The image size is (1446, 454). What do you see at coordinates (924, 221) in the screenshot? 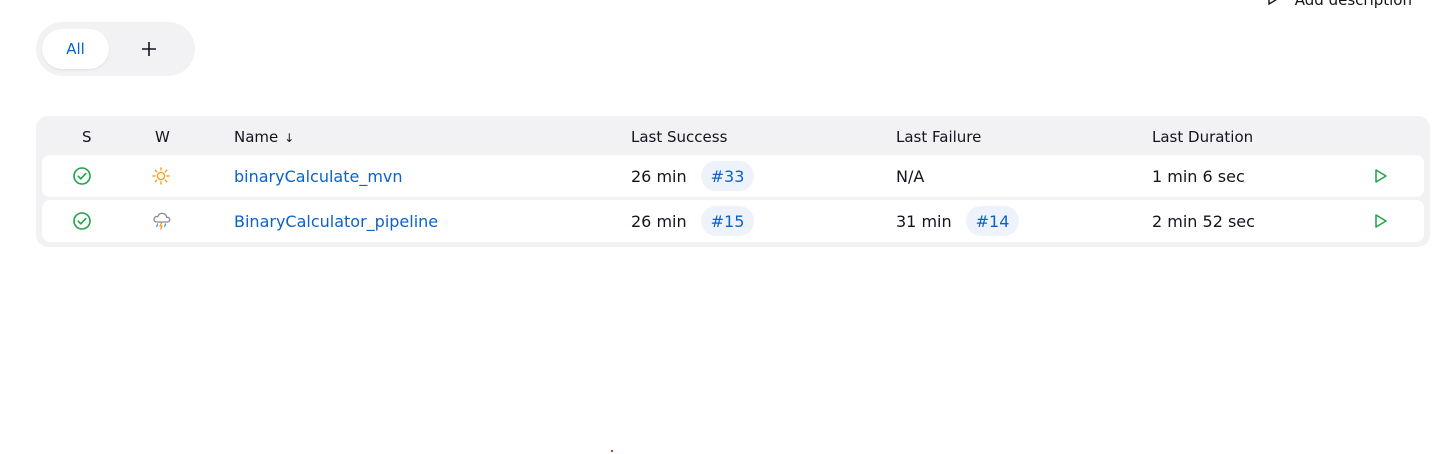
I see `last-failure-time: 31 min` at bounding box center [924, 221].